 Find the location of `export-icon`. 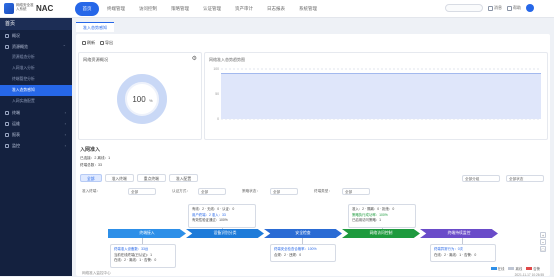

export-icon is located at coordinates (102, 43).